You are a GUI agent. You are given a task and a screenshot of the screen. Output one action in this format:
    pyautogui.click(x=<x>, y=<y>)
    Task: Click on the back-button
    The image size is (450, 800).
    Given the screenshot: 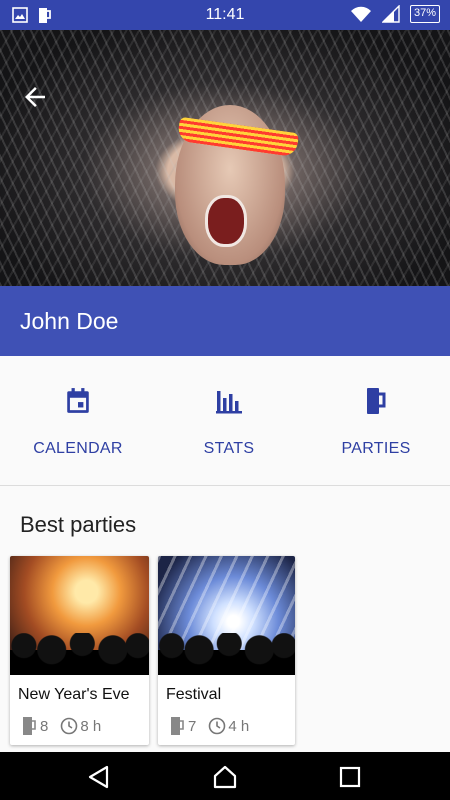 What is the action you would take?
    pyautogui.click(x=35, y=97)
    